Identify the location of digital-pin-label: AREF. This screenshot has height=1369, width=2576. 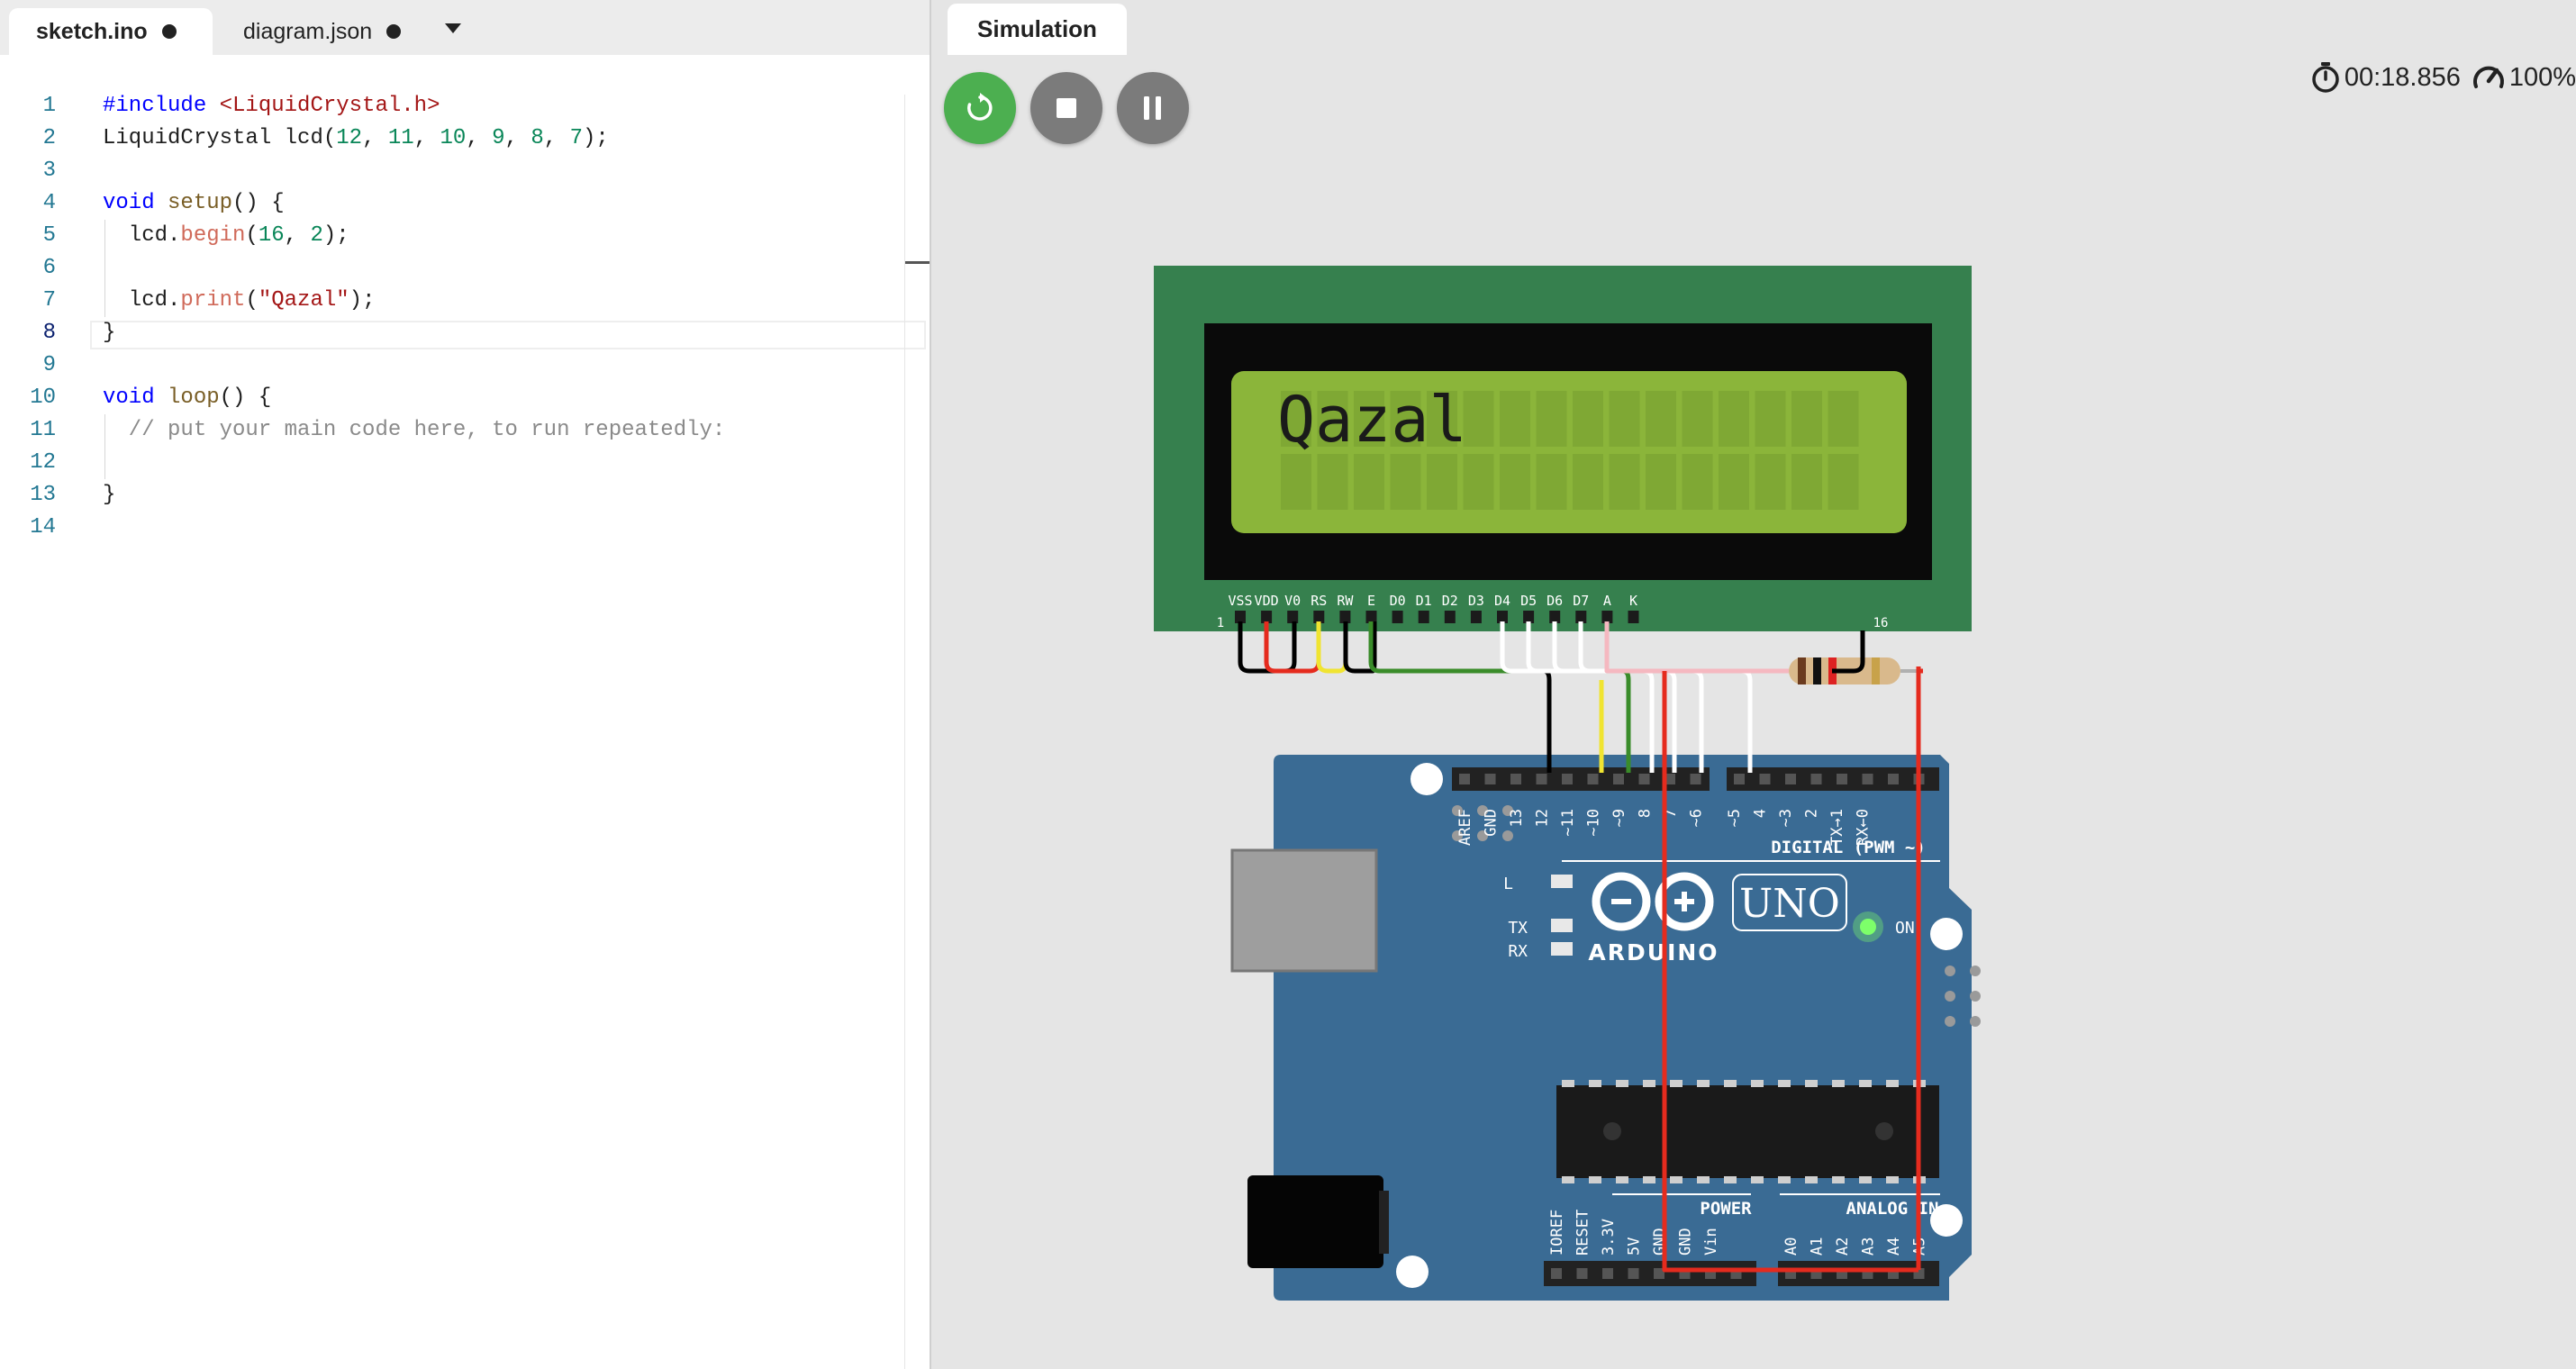
(1465, 827).